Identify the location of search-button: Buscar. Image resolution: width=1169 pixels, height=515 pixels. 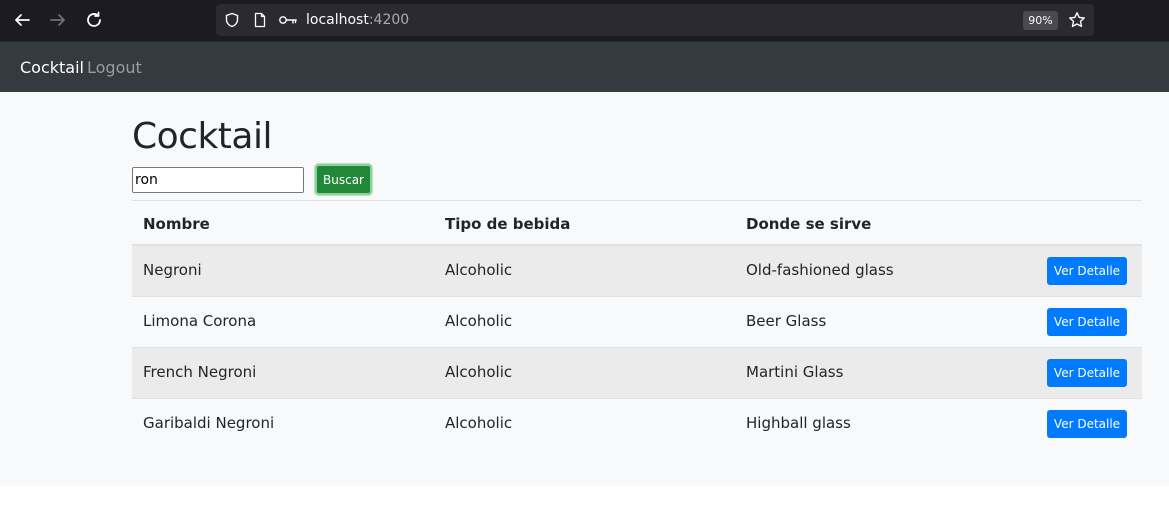
(343, 179).